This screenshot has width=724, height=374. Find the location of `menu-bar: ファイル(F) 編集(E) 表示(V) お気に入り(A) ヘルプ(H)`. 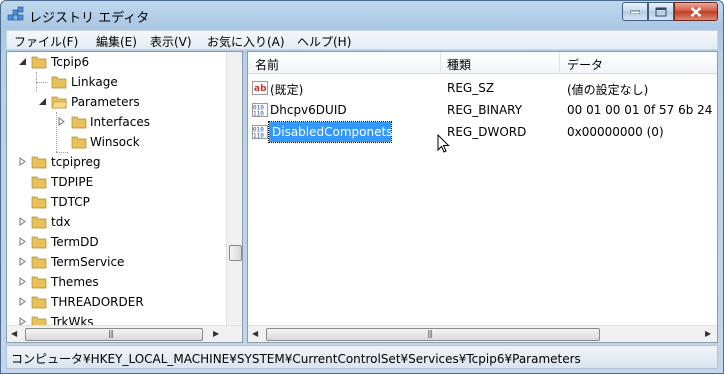

menu-bar: ファイル(F) 編集(E) 表示(V) お気に入り(A) ヘルプ(H) is located at coordinates (362, 40).